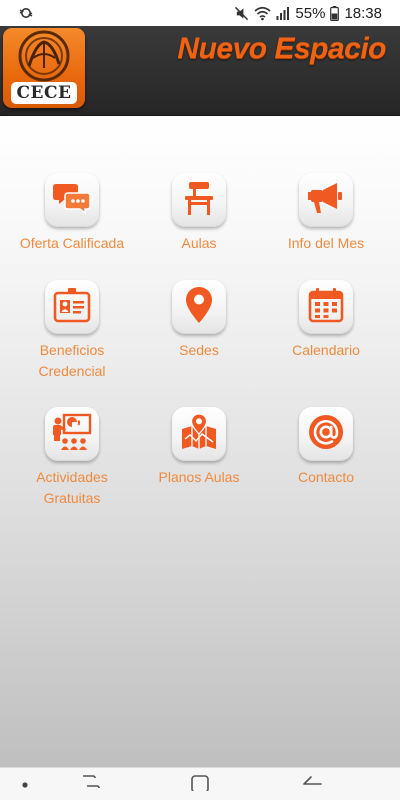  I want to click on wifi-icon, so click(262, 13).